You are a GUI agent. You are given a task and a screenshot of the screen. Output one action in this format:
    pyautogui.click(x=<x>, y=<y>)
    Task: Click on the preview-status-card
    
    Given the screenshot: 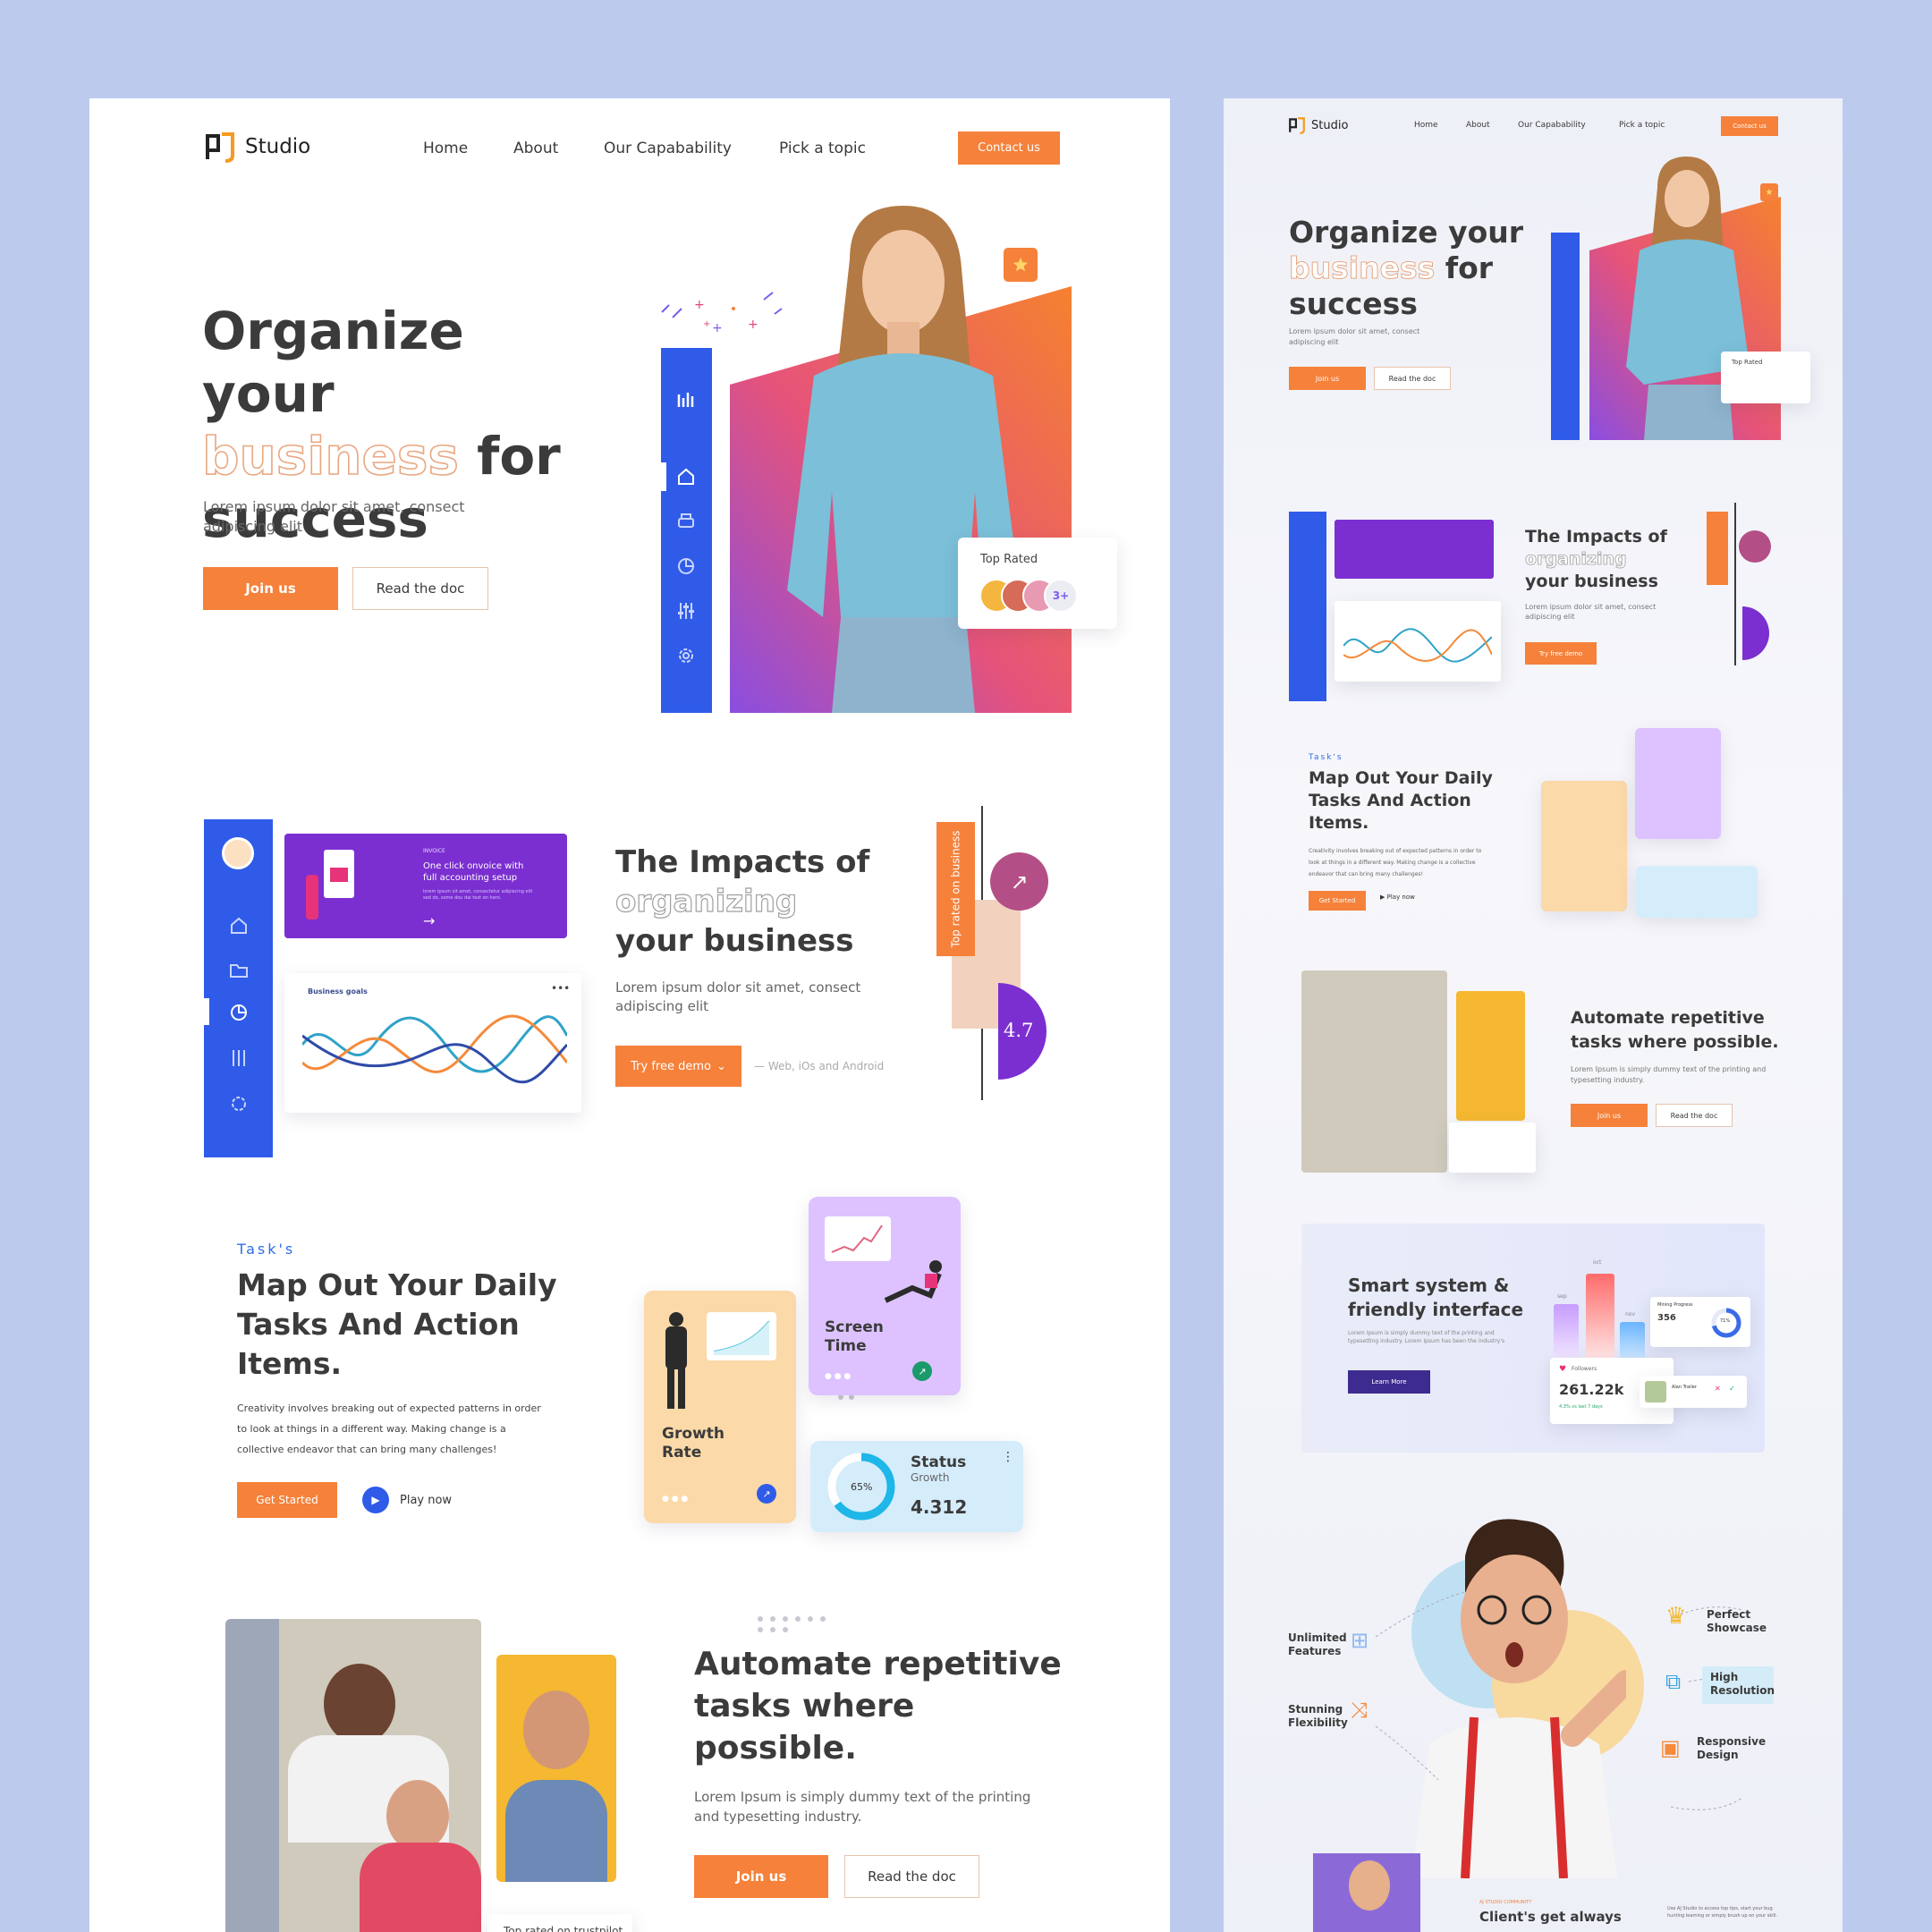 What is the action you would take?
    pyautogui.click(x=1697, y=892)
    